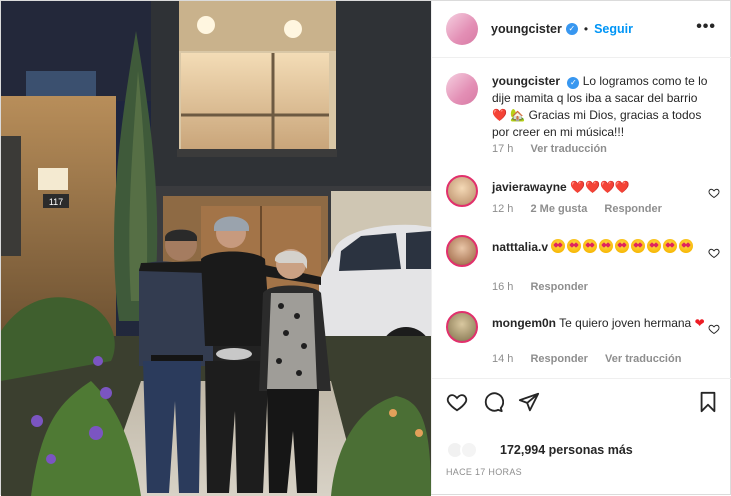 This screenshot has width=731, height=496. Describe the element at coordinates (613, 29) in the screenshot. I see `follow-button: Seguir` at that location.